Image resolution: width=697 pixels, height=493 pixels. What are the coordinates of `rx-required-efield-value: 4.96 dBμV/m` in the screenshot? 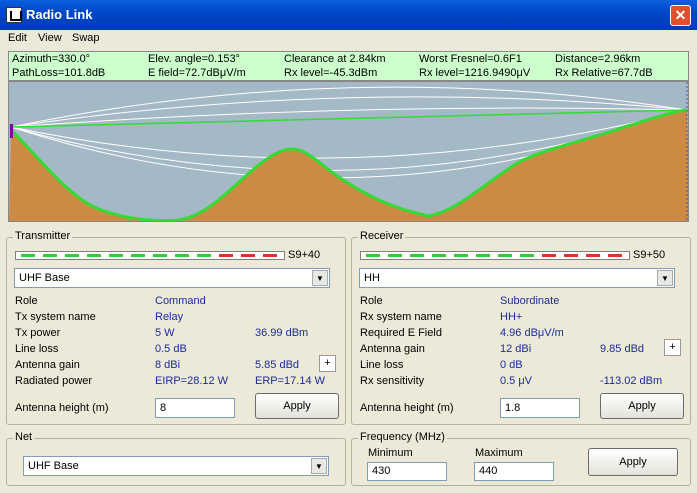 It's located at (532, 333).